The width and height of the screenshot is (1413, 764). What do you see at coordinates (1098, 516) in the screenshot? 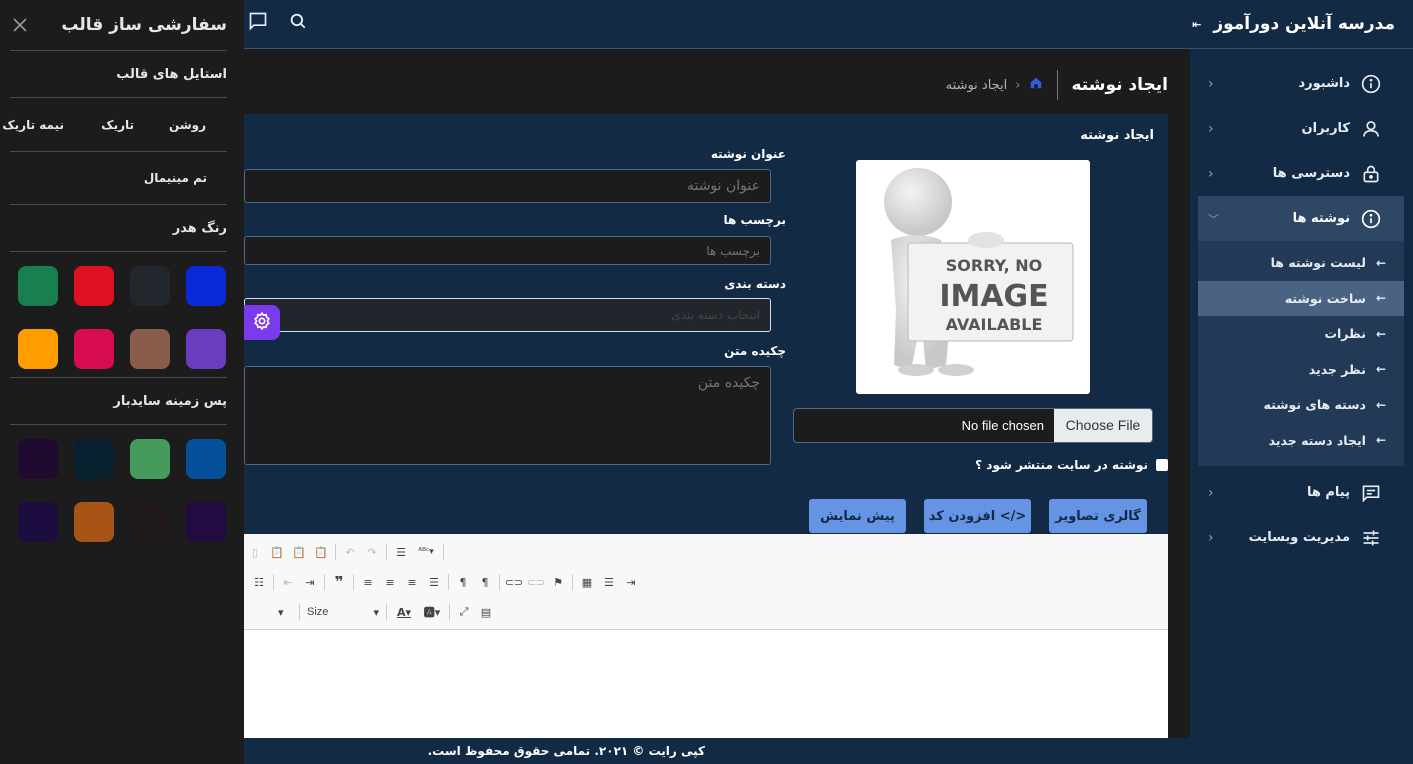
I see `image-gallery-button: گالری تصاویر` at bounding box center [1098, 516].